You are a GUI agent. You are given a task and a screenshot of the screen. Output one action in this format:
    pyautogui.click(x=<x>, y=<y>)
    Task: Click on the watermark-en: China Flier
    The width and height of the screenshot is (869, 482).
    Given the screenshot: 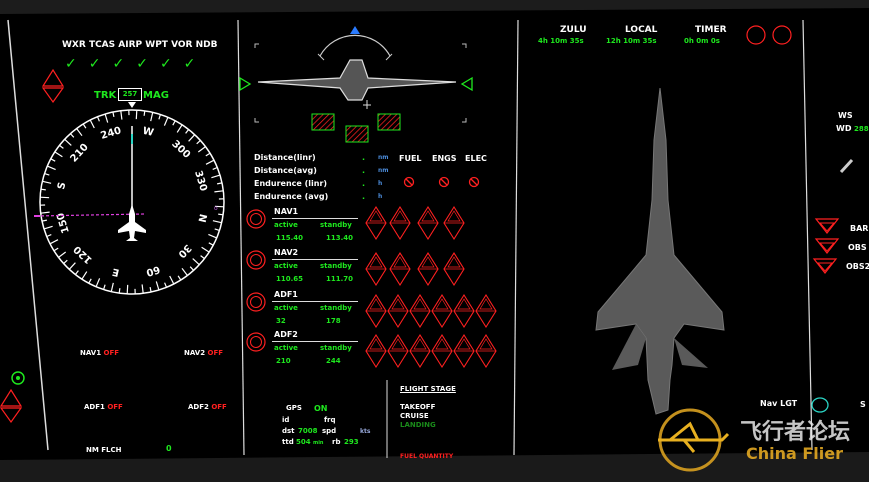 What is the action you would take?
    pyautogui.click(x=795, y=453)
    